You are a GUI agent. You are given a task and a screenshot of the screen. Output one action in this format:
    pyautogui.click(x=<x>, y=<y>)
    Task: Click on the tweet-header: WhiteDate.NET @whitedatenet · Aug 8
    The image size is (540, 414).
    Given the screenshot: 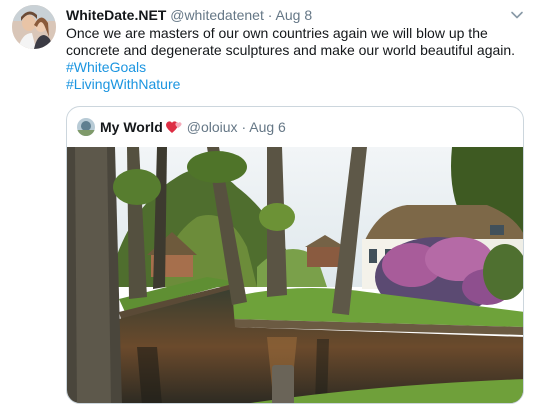 What is the action you would take?
    pyautogui.click(x=189, y=15)
    